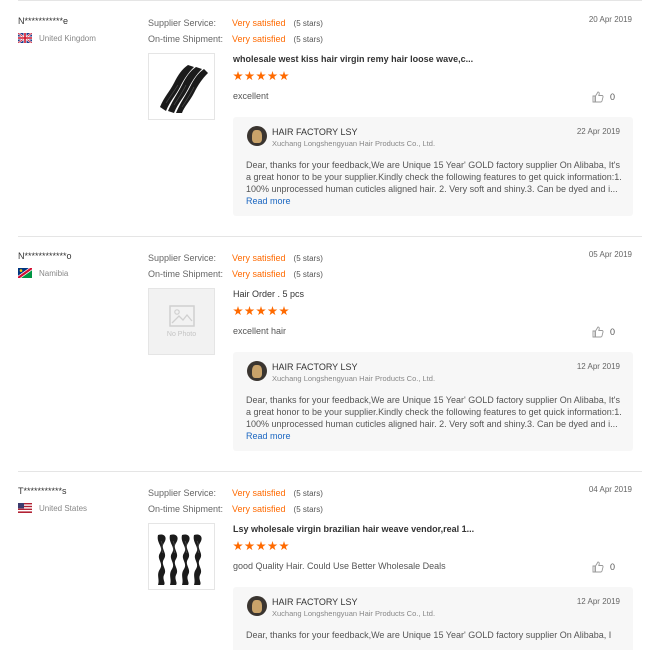 This screenshot has height=650, width=650. I want to click on review-date: 20 Apr 2019, so click(610, 19).